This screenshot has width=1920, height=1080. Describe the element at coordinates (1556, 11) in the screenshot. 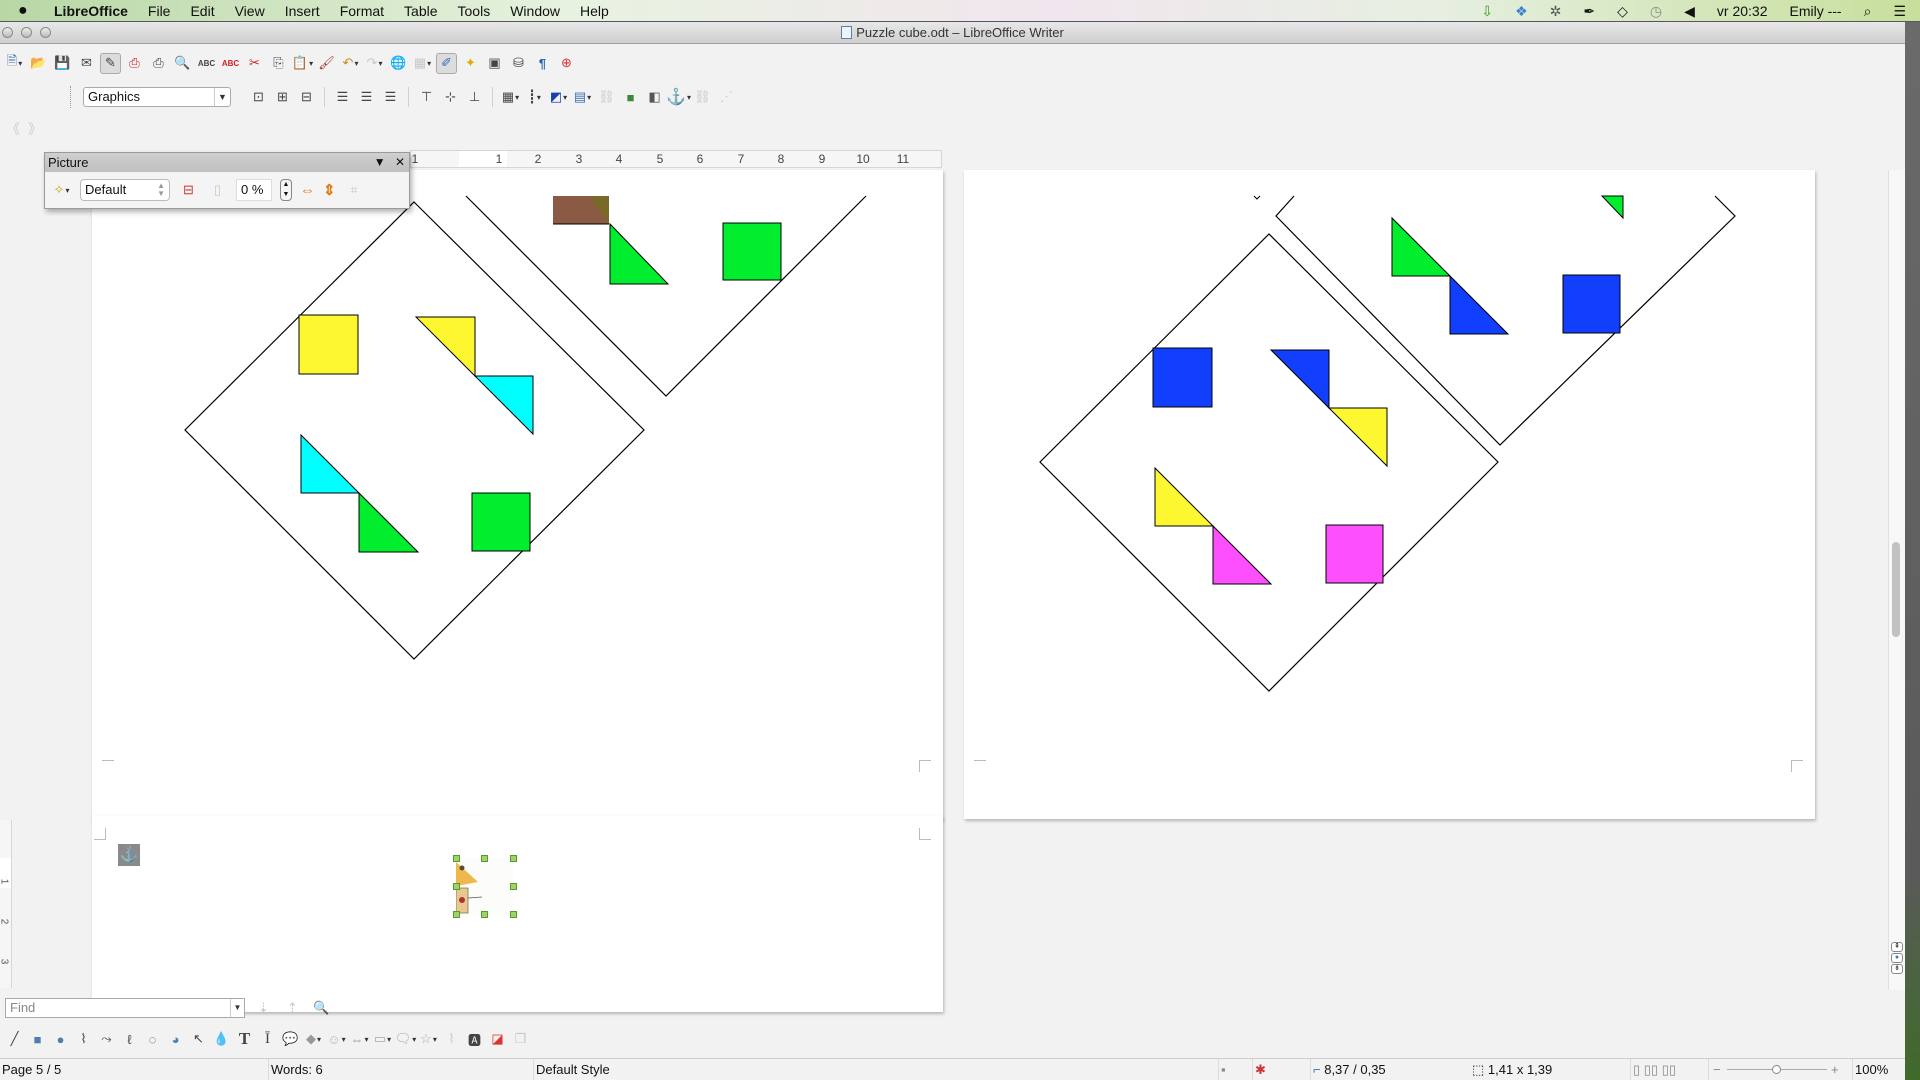

I see `bluetooth-icon: ✲` at that location.